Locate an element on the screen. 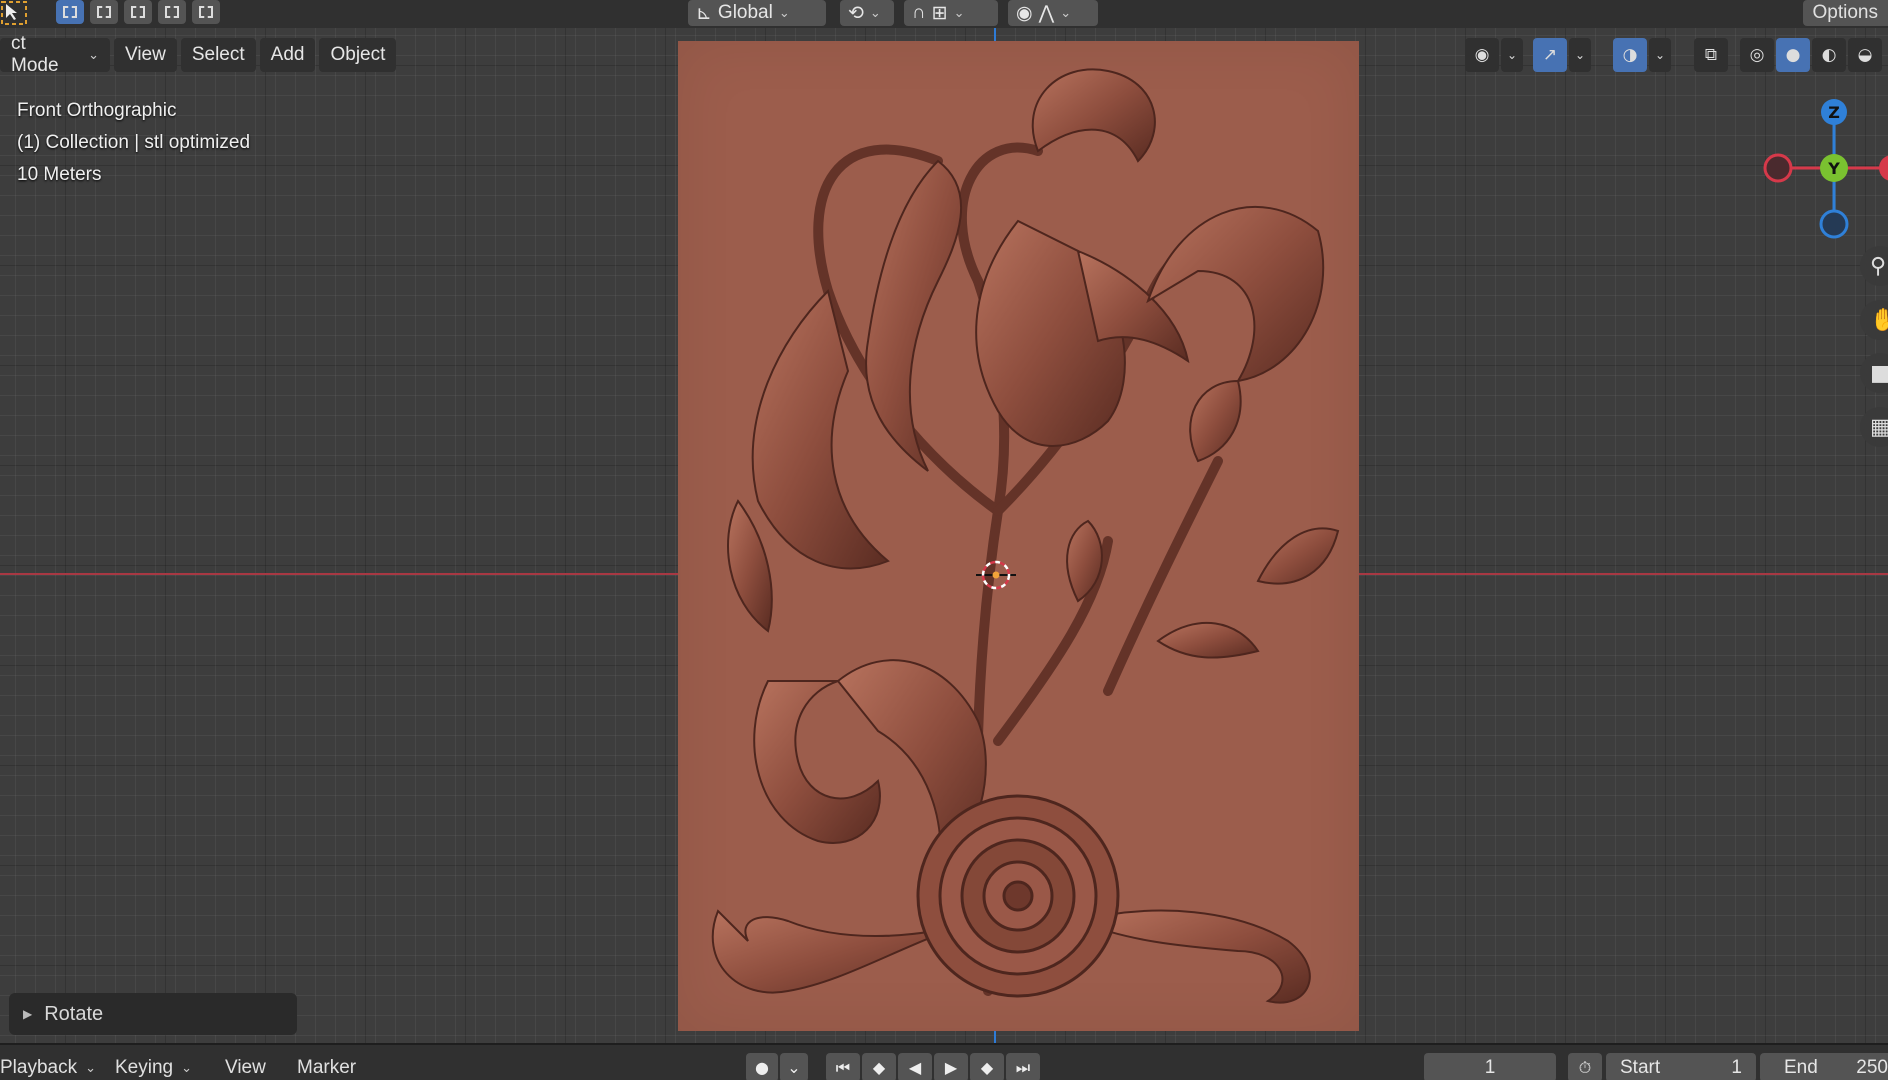 Image resolution: width=1888 pixels, height=1080 pixels. falloff-icon: ⋀ is located at coordinates (1046, 13).